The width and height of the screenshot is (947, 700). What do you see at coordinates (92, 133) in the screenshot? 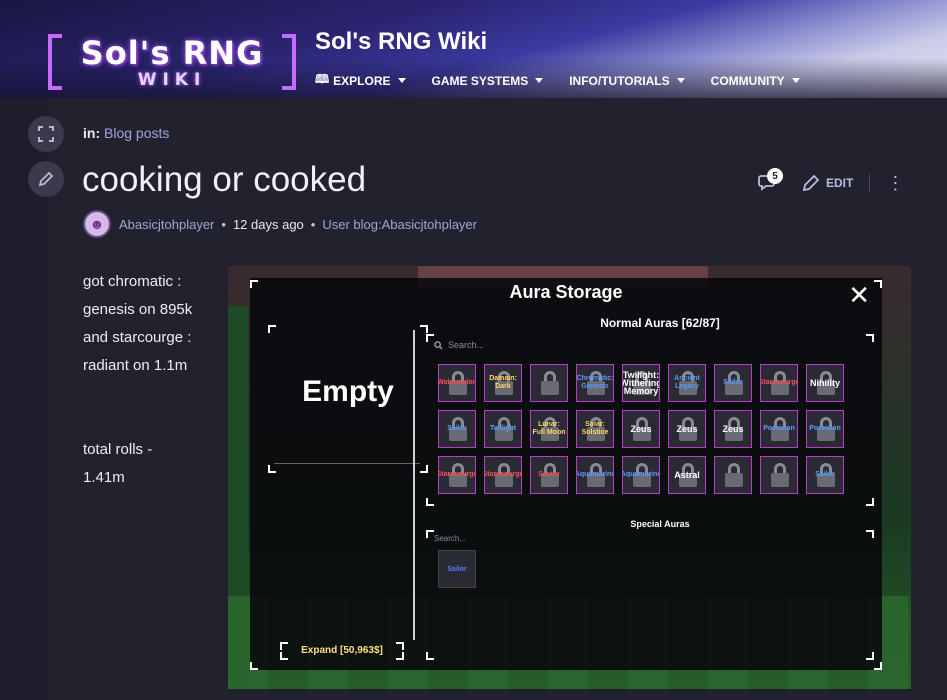
I see `breadcrumb-label: in:` at bounding box center [92, 133].